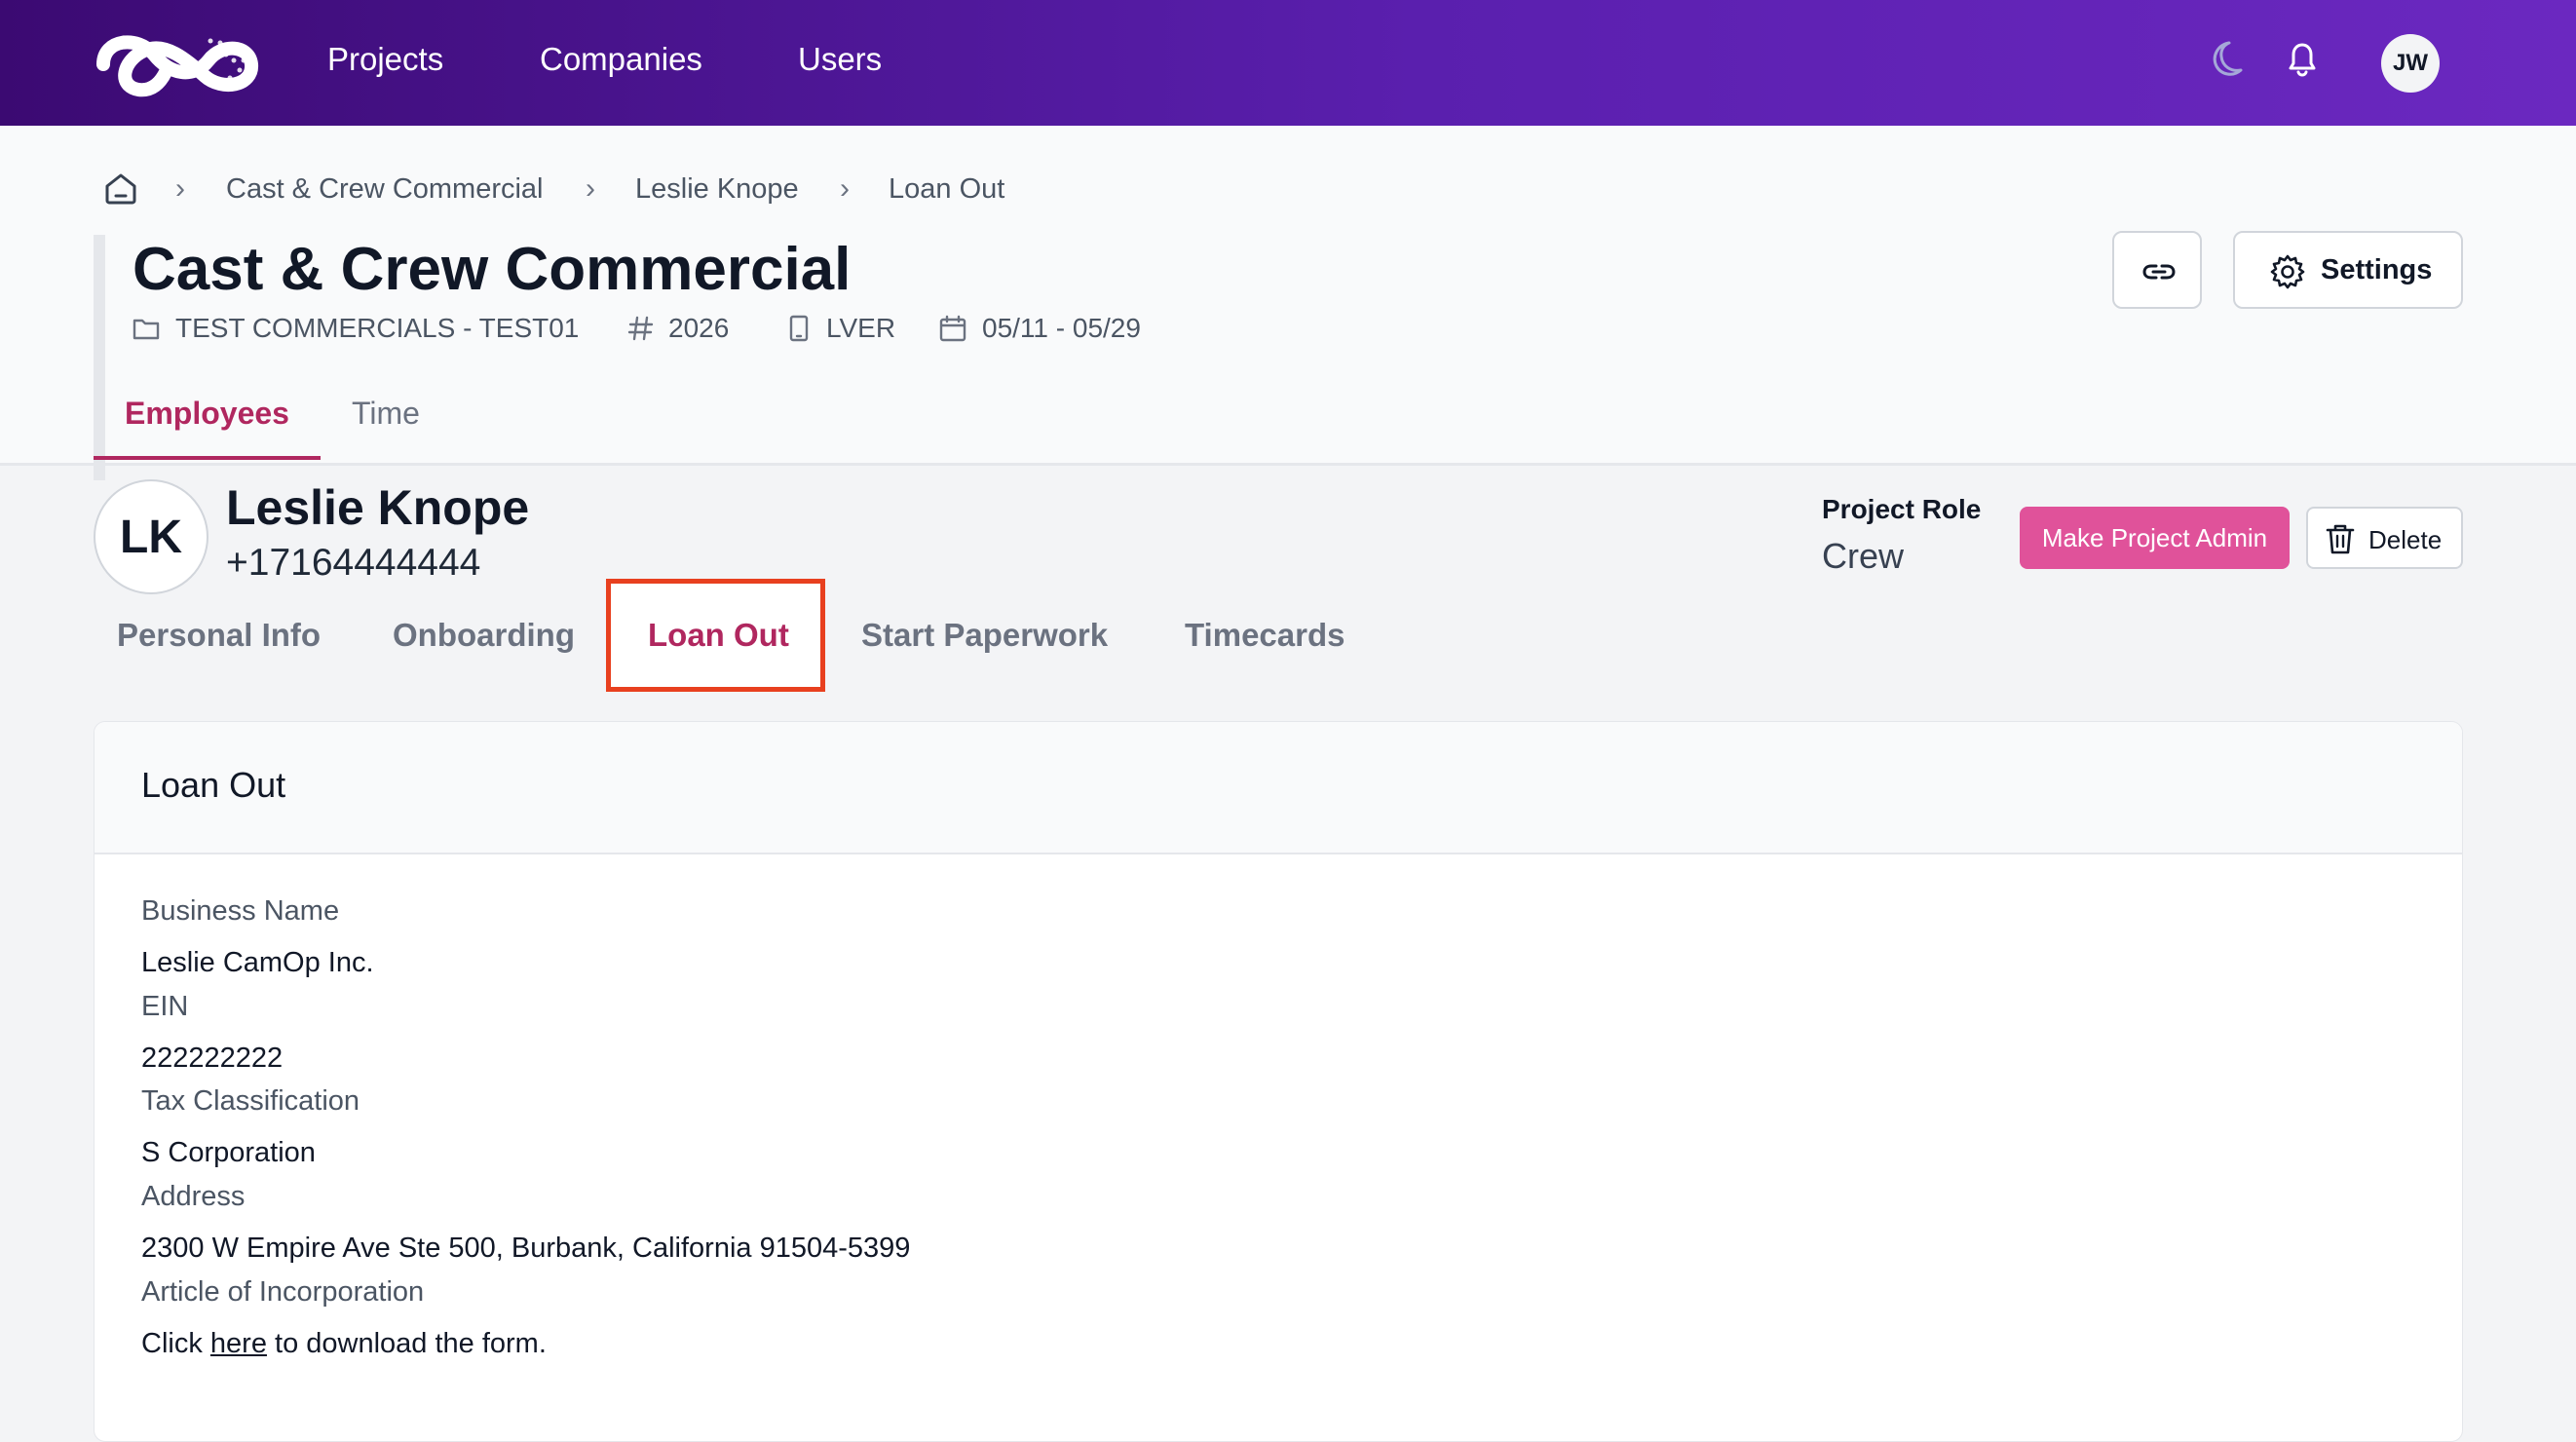 This screenshot has width=2576, height=1442. Describe the element at coordinates (251, 1101) in the screenshot. I see `tax-classification-label: Tax Classification` at that location.